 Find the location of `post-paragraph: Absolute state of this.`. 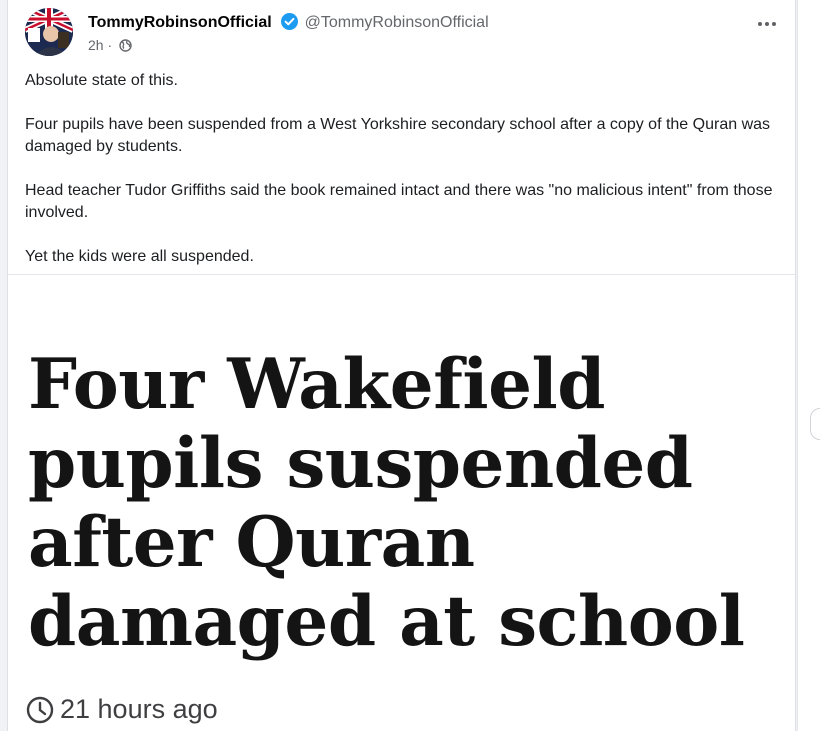

post-paragraph: Absolute state of this. is located at coordinates (101, 80).